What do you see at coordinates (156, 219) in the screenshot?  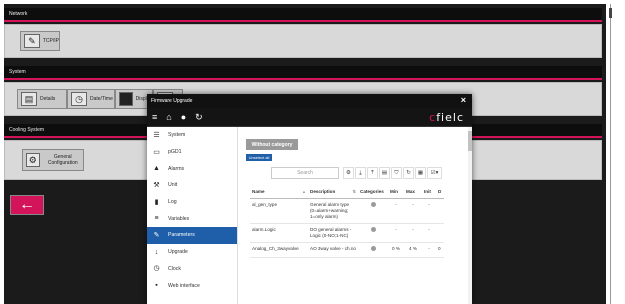 I see `database-icon: ≡` at bounding box center [156, 219].